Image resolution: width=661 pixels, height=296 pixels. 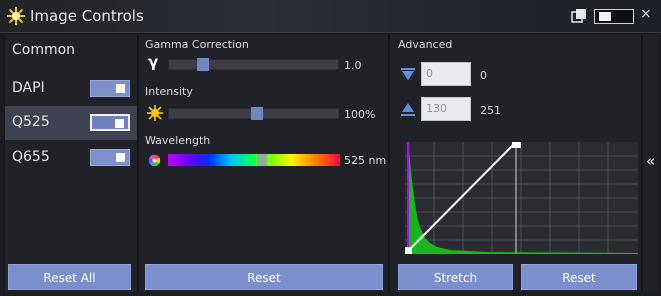 I want to click on transfer-curve, so click(x=462, y=197).